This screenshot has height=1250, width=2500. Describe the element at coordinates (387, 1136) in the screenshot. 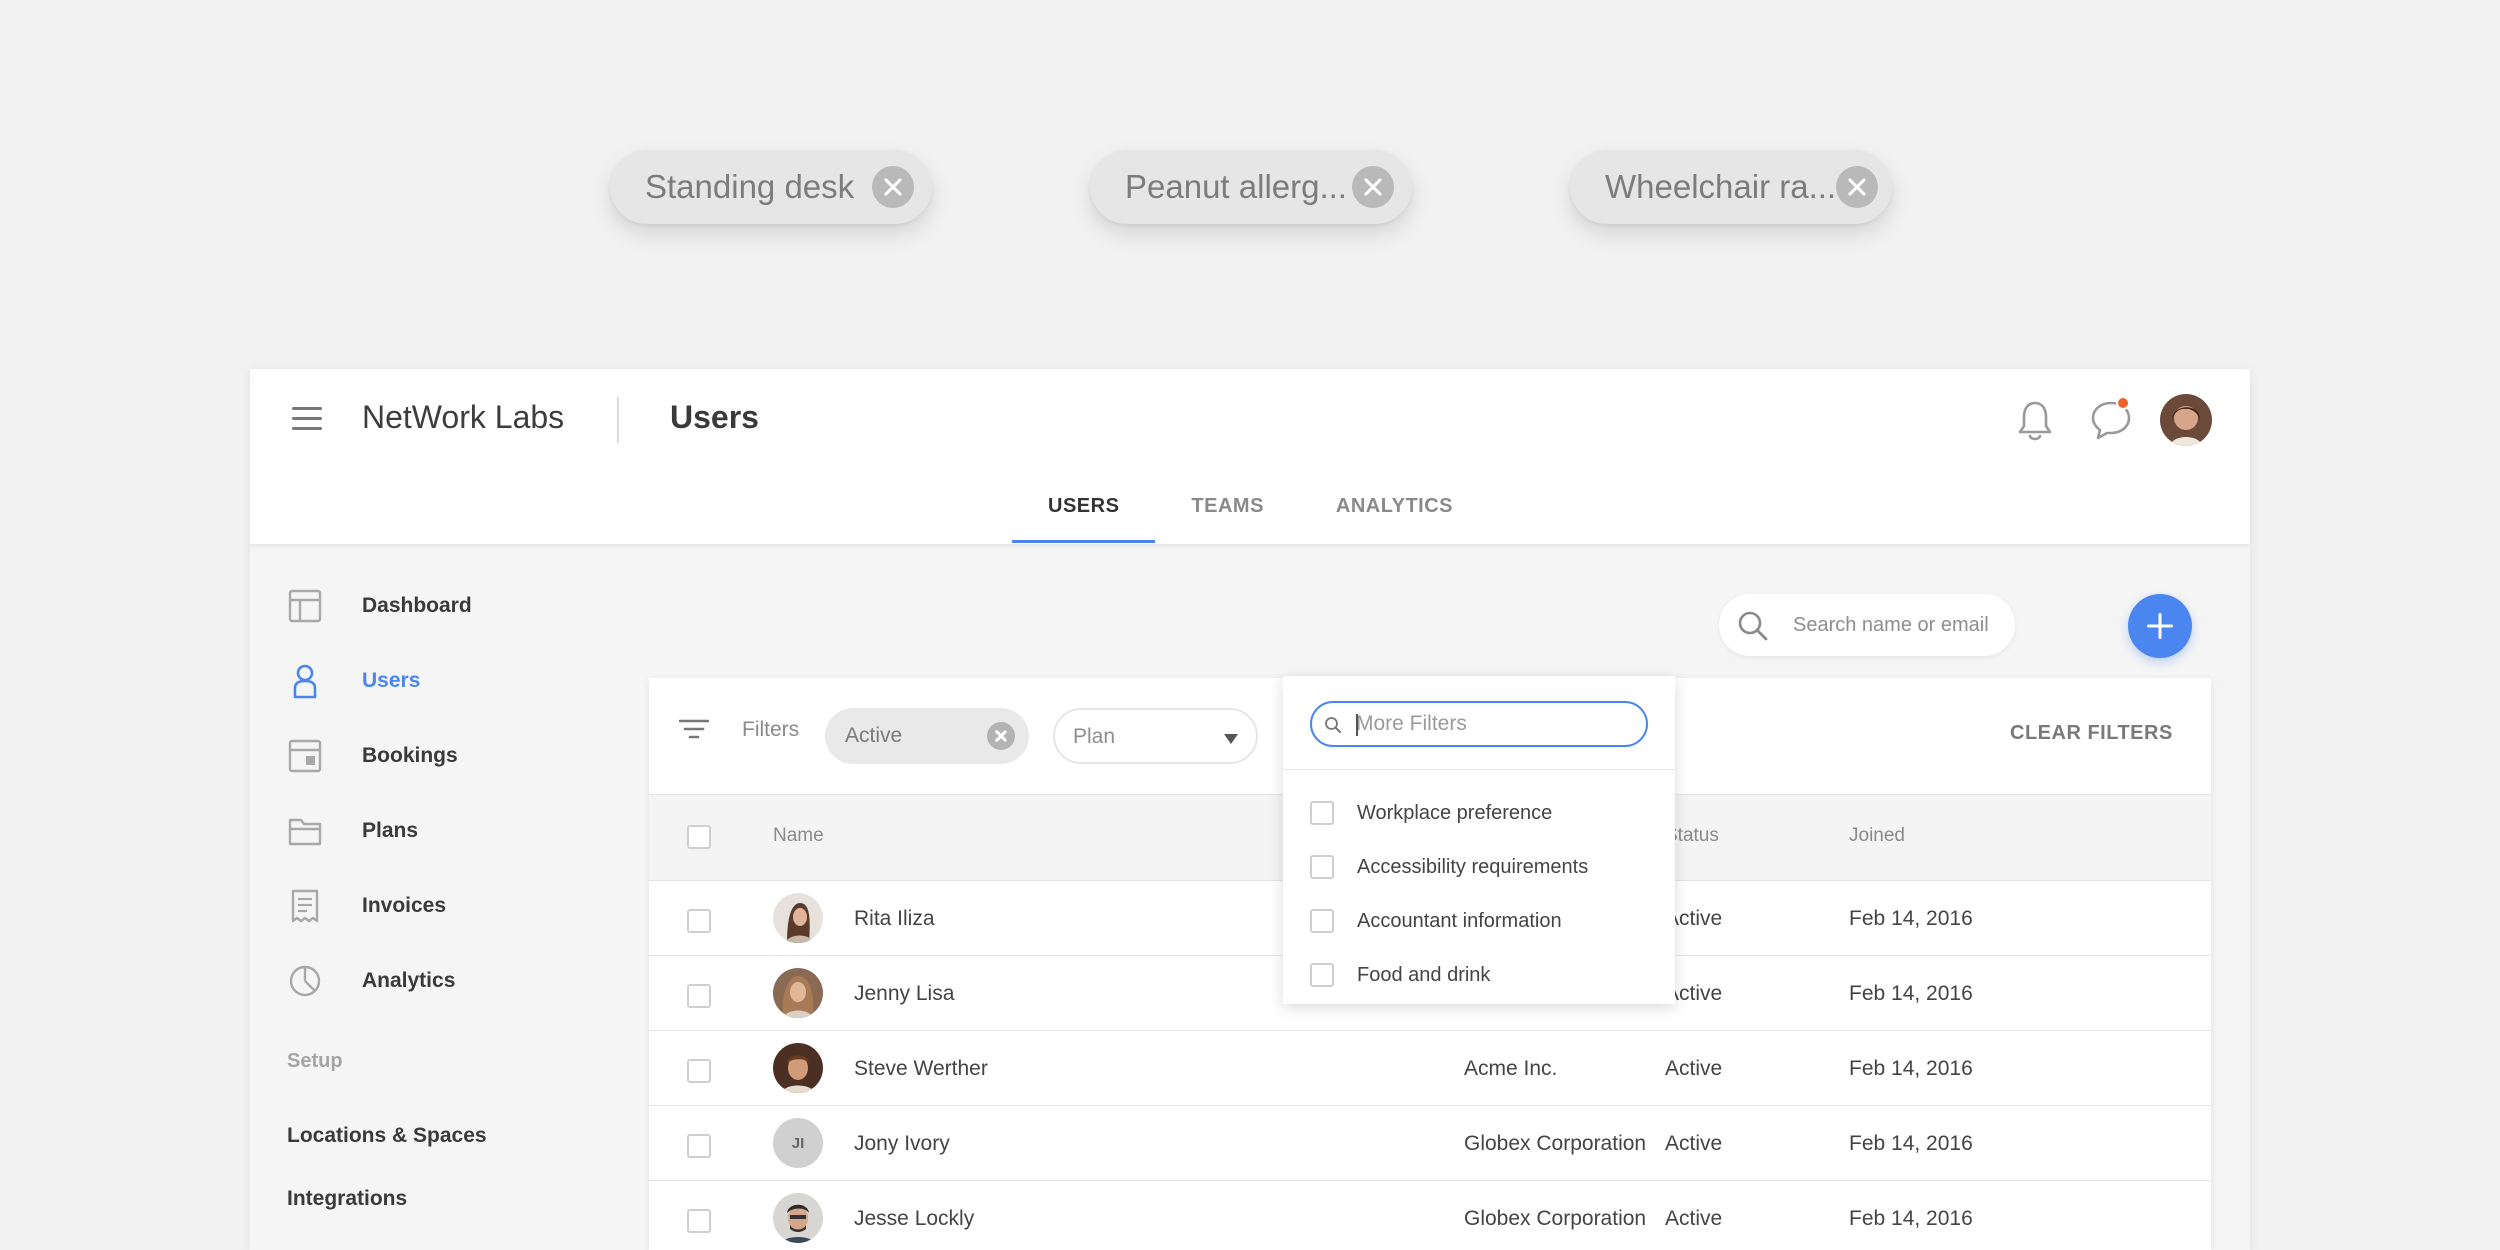

I see `sidebar-link-locations: Locations & Spaces` at that location.